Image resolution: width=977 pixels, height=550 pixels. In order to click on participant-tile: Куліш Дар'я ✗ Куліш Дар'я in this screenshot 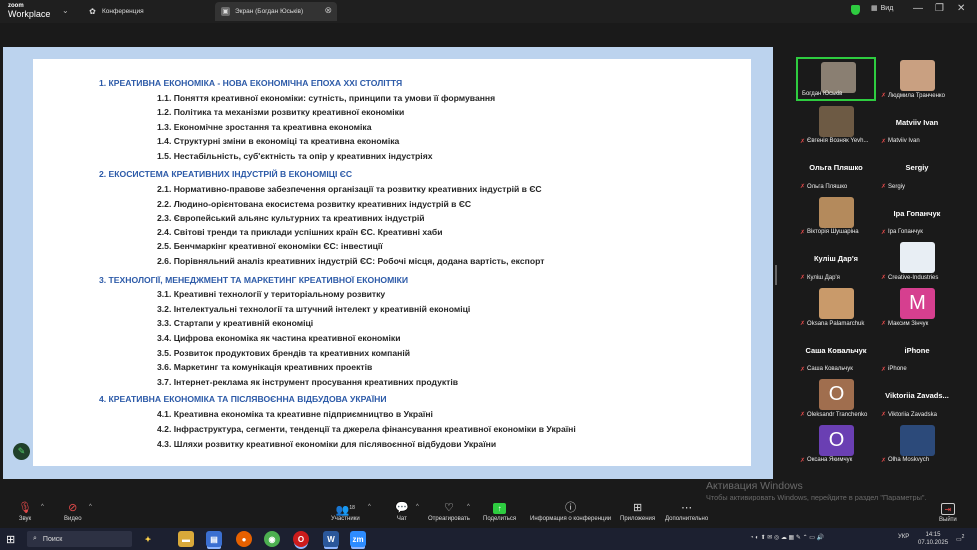, I will do `click(836, 261)`.